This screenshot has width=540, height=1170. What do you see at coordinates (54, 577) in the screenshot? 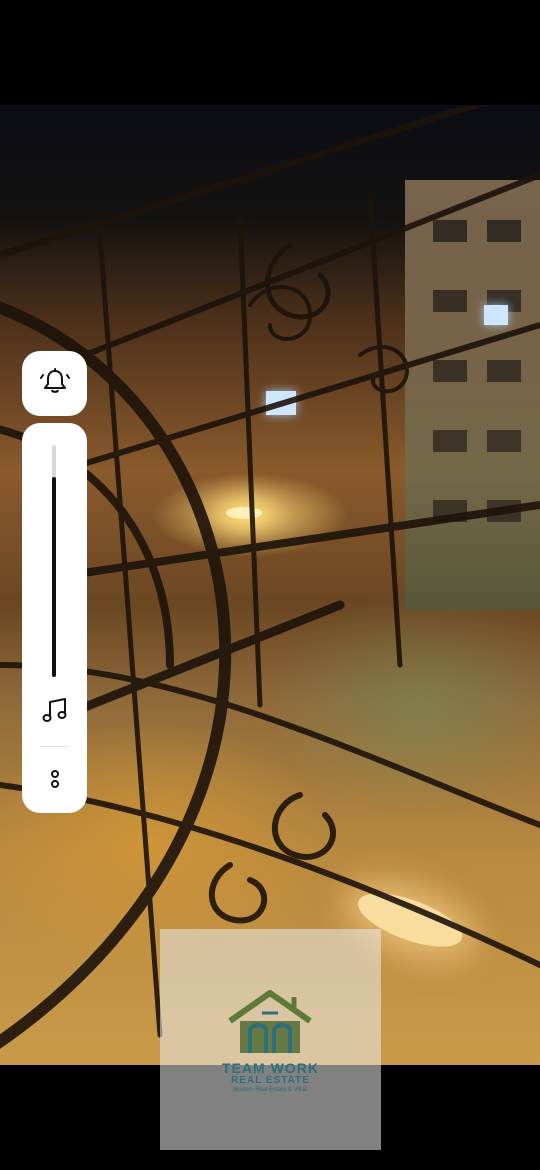
I see `volume-level-fill` at bounding box center [54, 577].